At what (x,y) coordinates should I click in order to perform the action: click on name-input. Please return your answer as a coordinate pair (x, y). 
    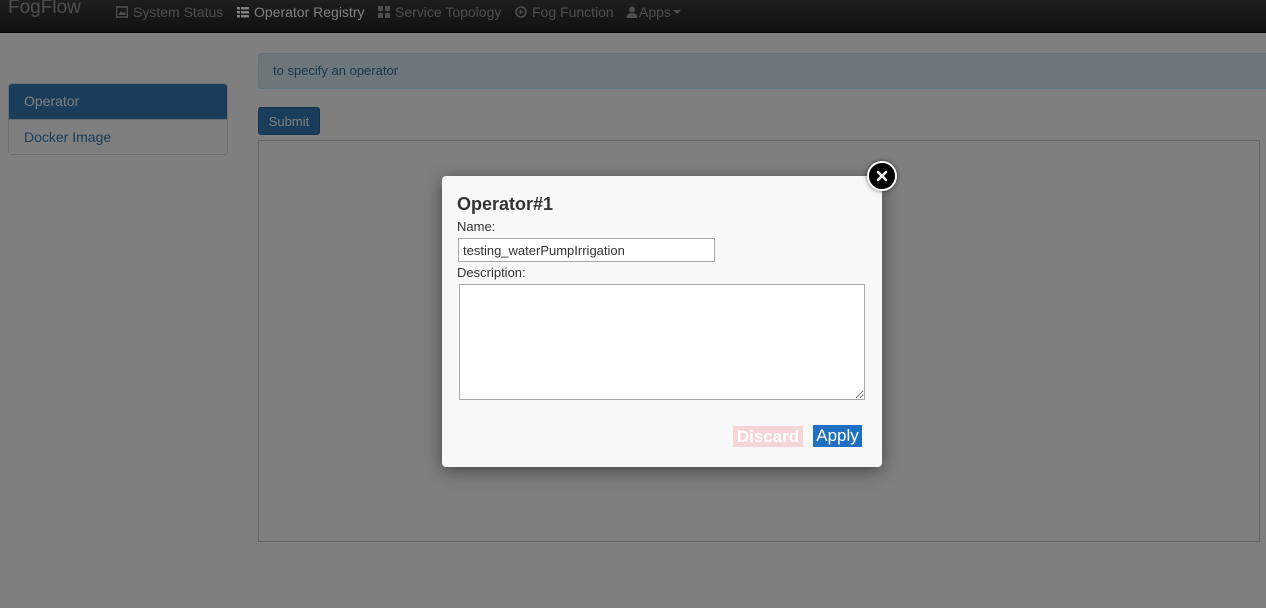
    Looking at the image, I should click on (586, 250).